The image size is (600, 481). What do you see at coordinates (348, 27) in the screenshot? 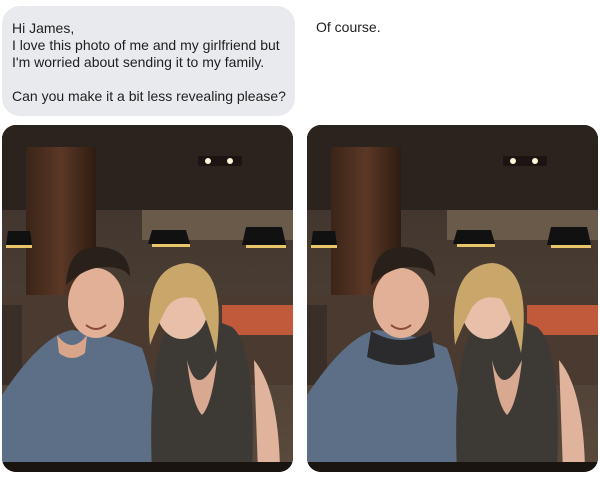
I see `reply-message: Of course.` at bounding box center [348, 27].